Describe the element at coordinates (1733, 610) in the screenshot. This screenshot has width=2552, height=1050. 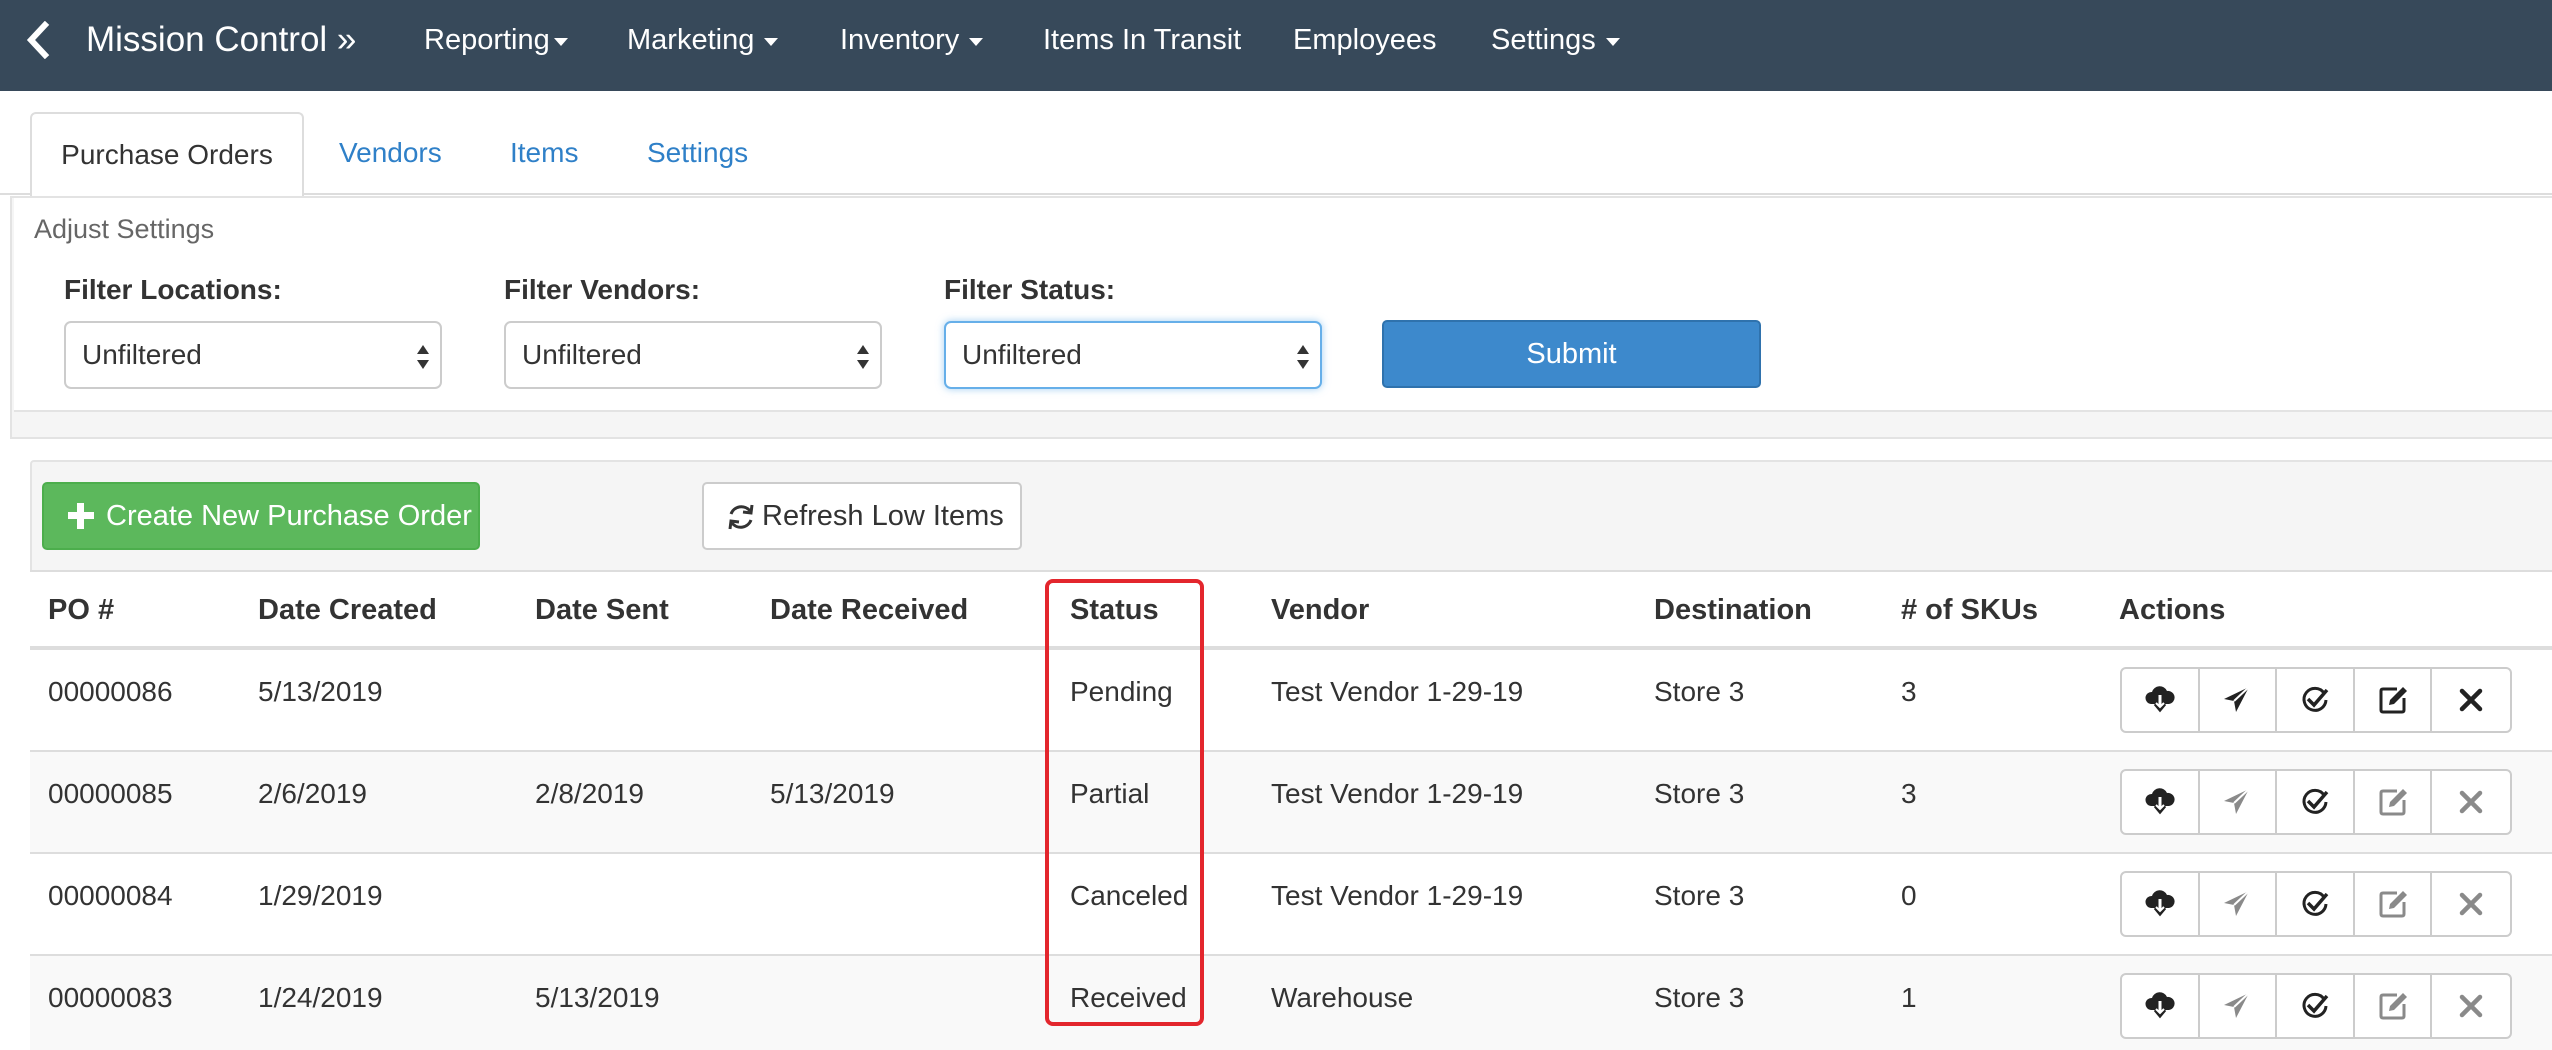
I see `column-header-destination: Destination` at that location.